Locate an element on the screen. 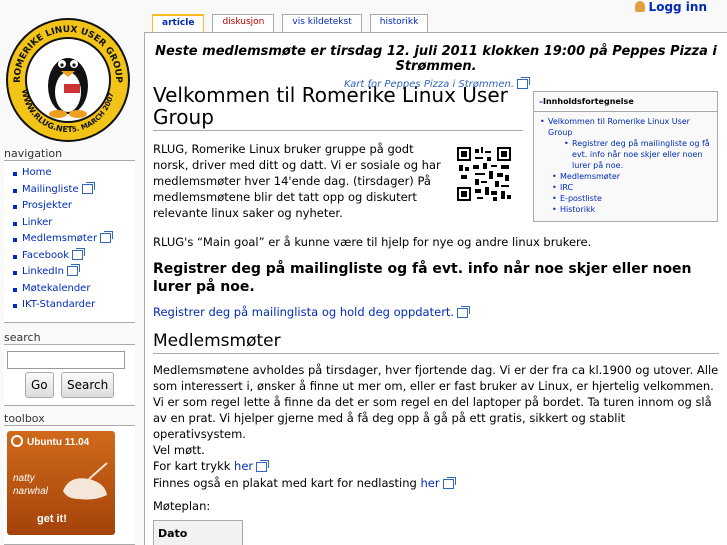 The height and width of the screenshot is (545, 727). toc-header: –Innholdsfortegnelse is located at coordinates (625, 102).